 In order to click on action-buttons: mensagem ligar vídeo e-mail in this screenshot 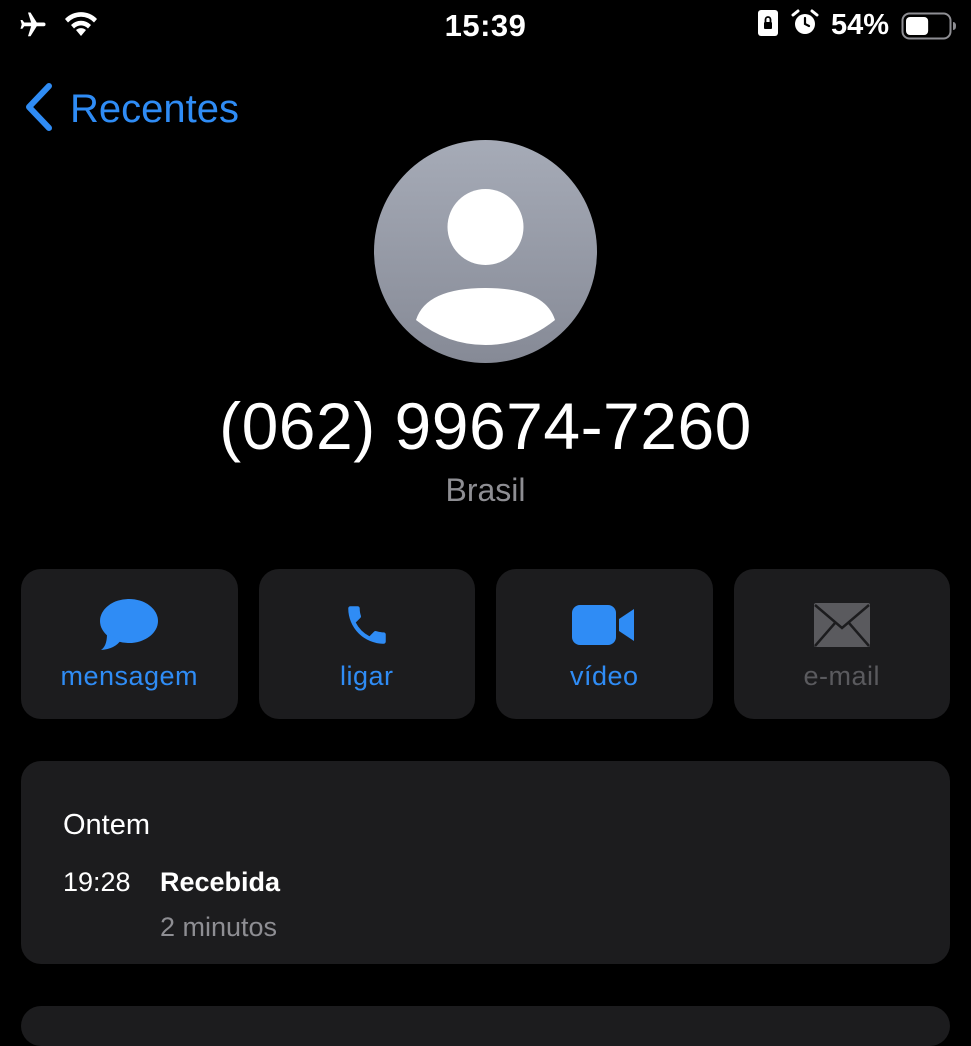, I will do `click(485, 644)`.